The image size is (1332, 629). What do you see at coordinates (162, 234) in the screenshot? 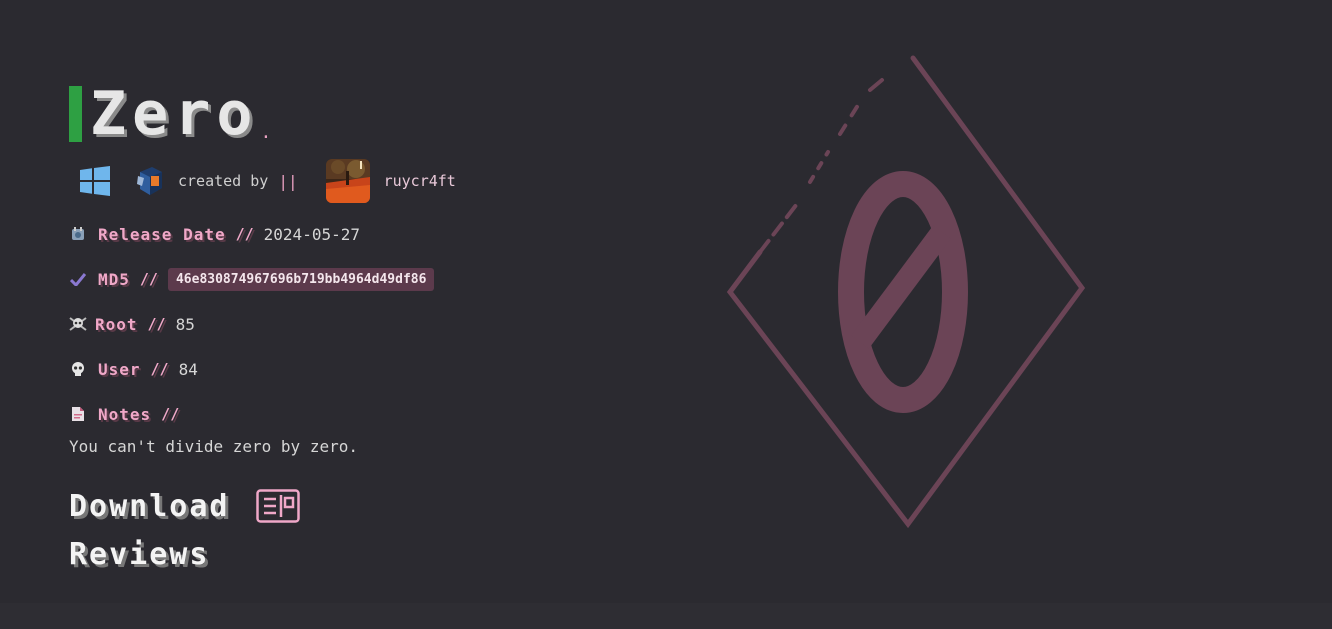
I see `release-date-label: Release Date` at bounding box center [162, 234].